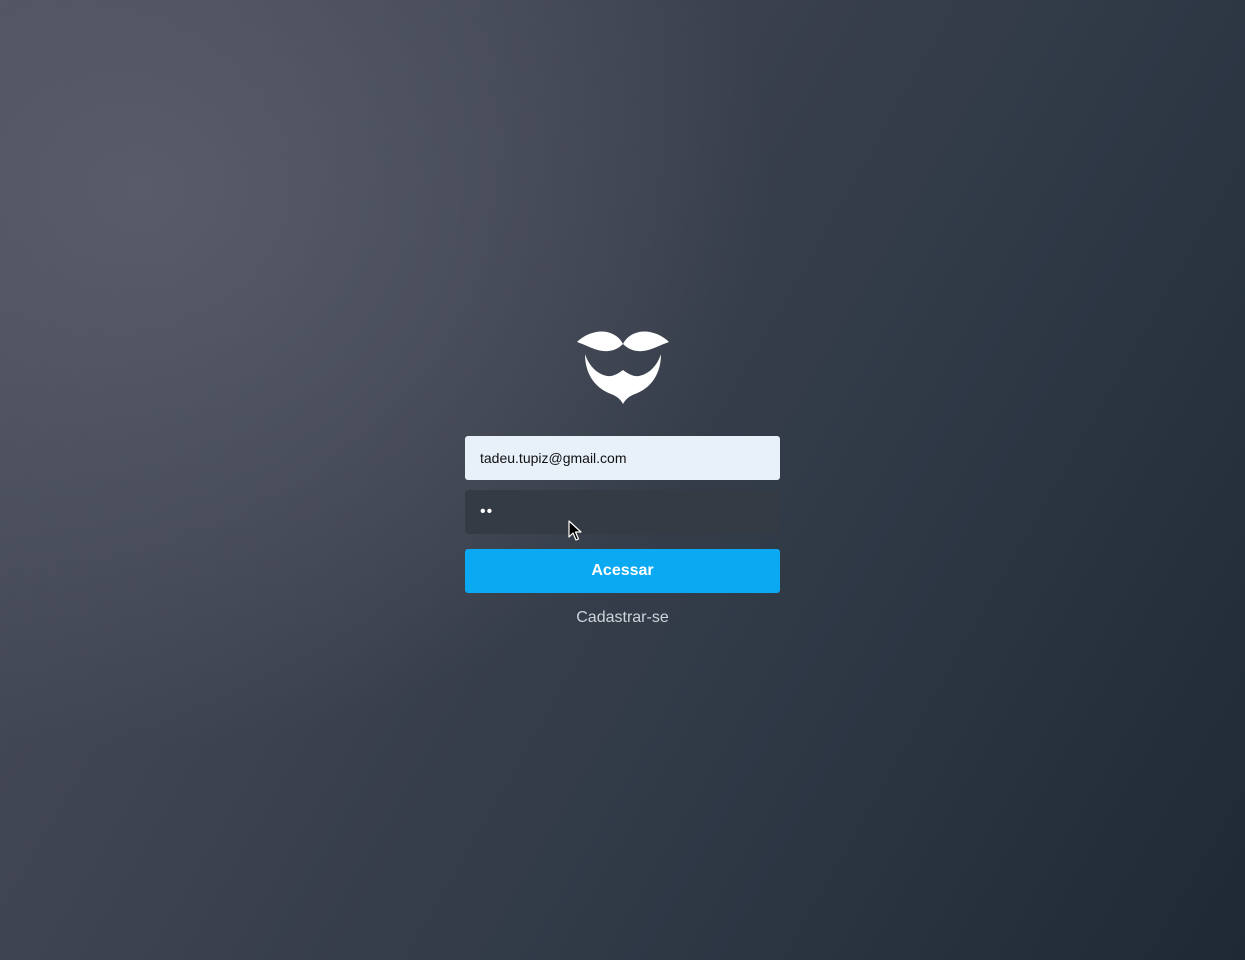  I want to click on login-button: Acessar, so click(622, 571).